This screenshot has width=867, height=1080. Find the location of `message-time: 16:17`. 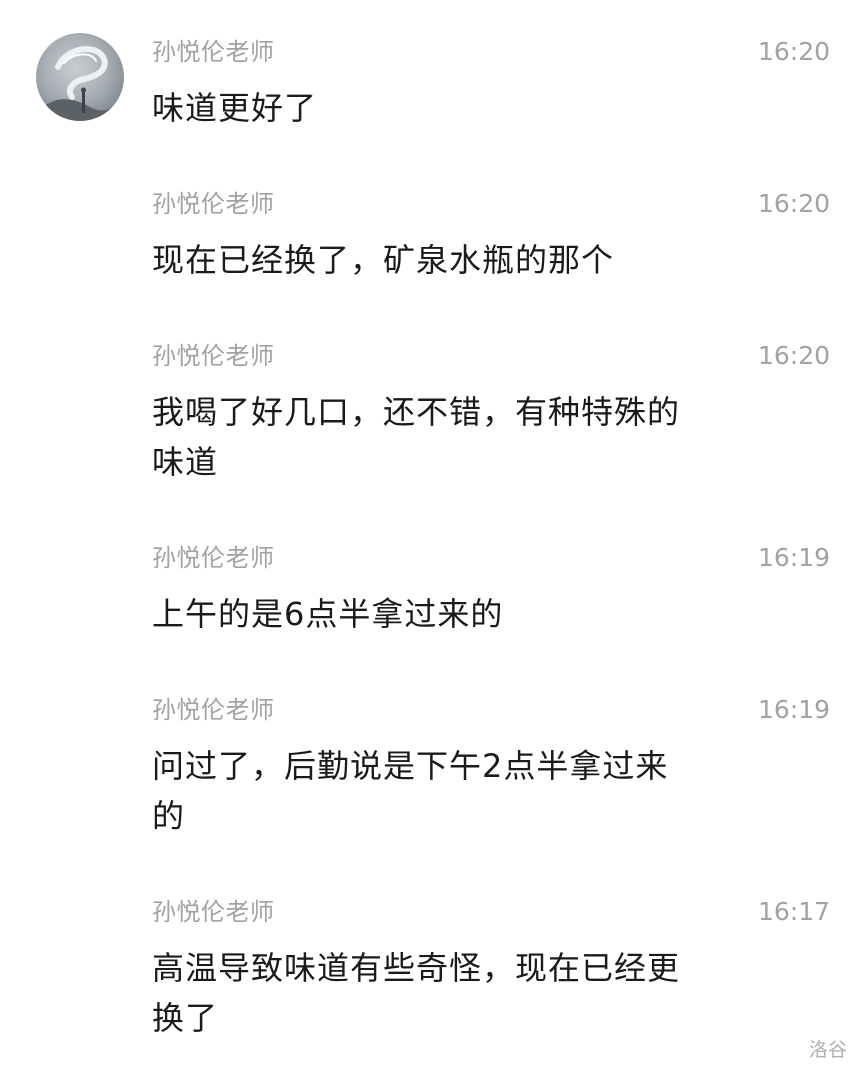

message-time: 16:17 is located at coordinates (793, 911).